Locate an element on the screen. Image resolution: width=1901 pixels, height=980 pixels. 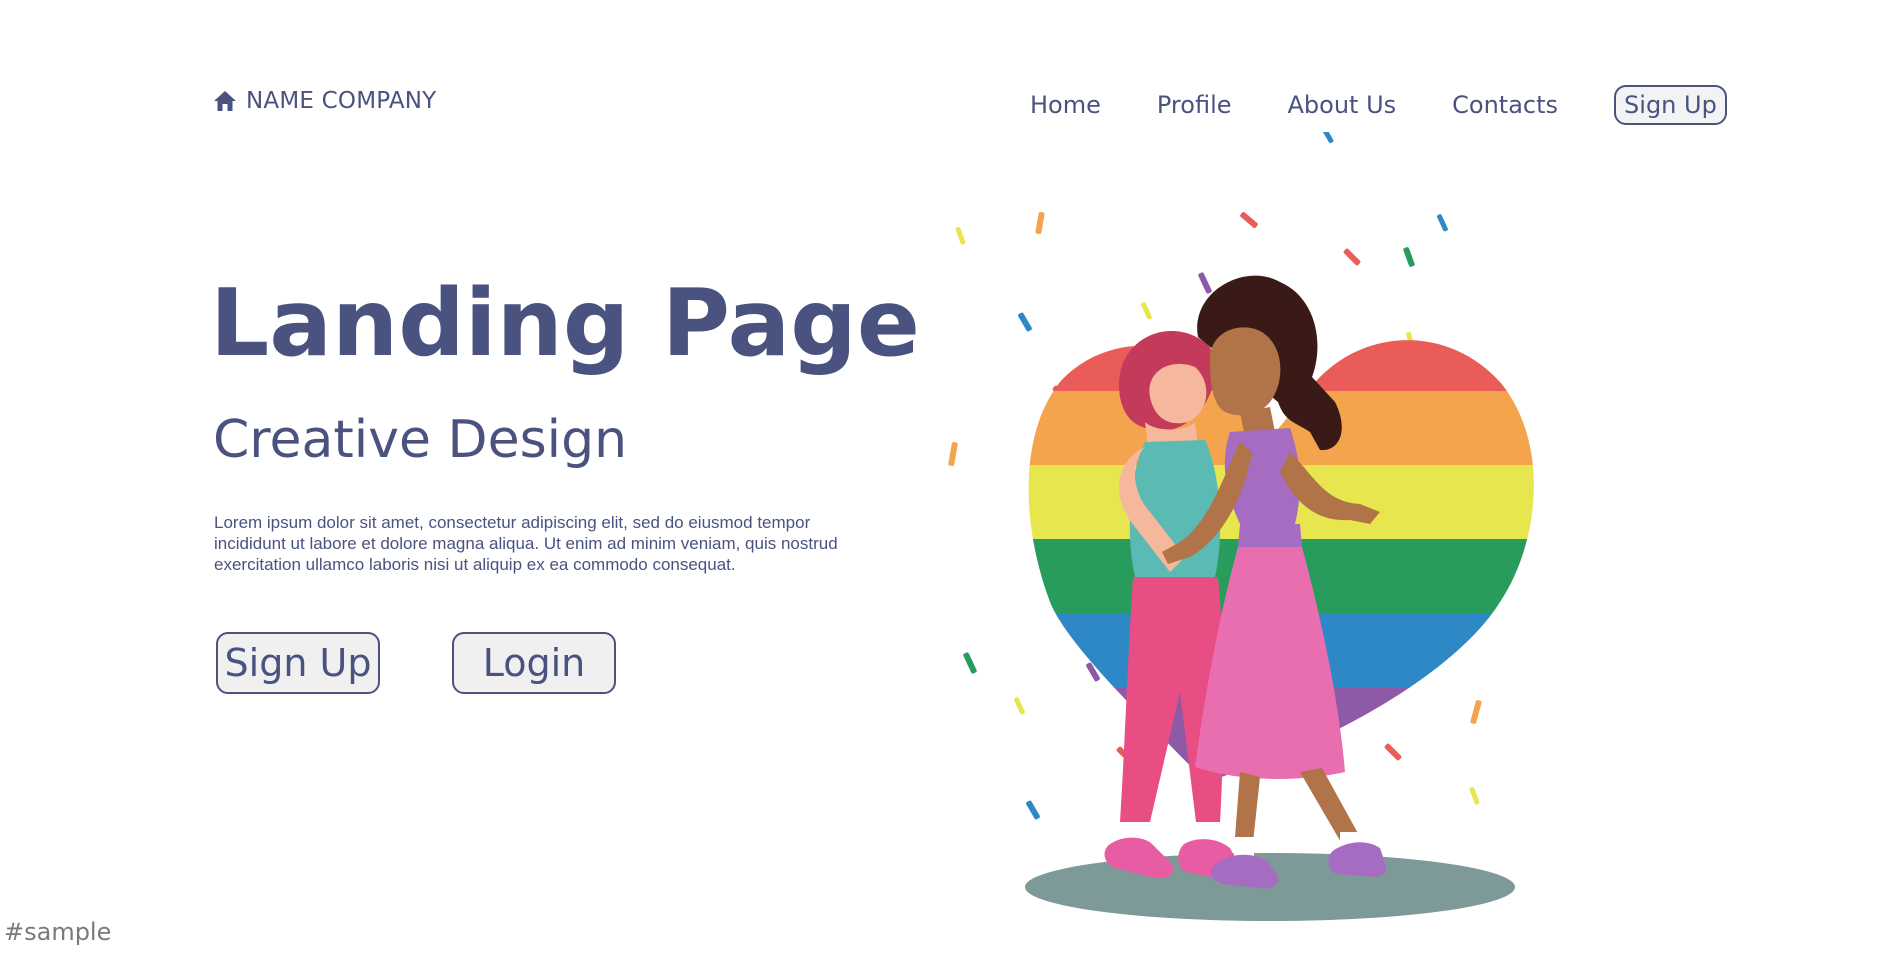
nav-link-contacts: Contacts is located at coordinates (1505, 105).